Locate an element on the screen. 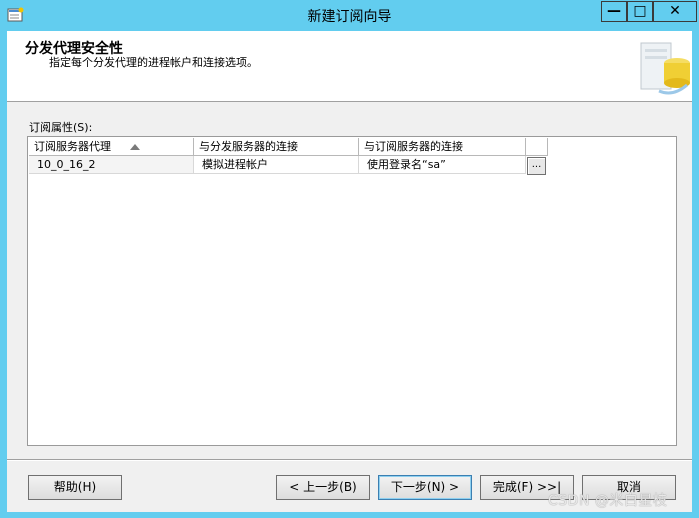 This screenshot has height=518, width=699. close-button: ✕ is located at coordinates (675, 11).